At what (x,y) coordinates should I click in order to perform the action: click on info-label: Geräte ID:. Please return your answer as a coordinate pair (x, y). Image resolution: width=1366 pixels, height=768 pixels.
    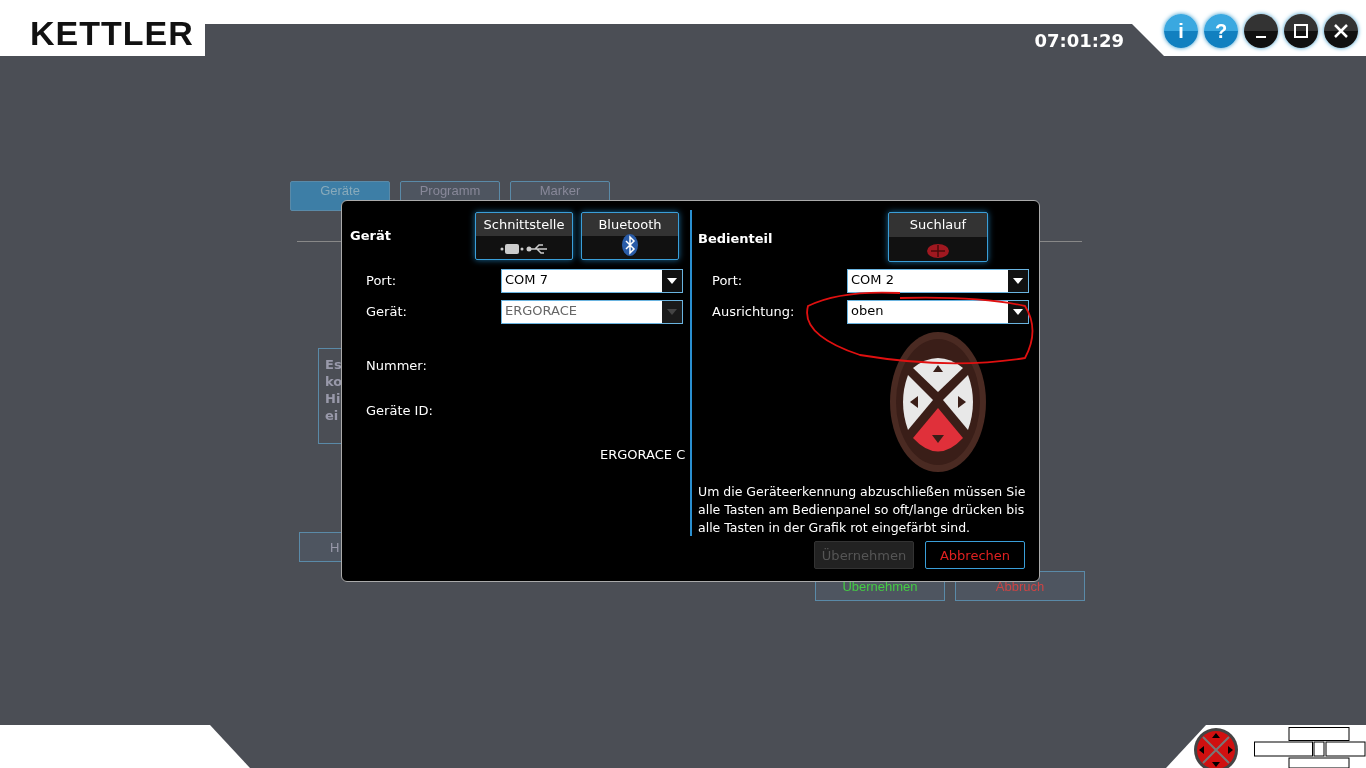
    Looking at the image, I should click on (399, 410).